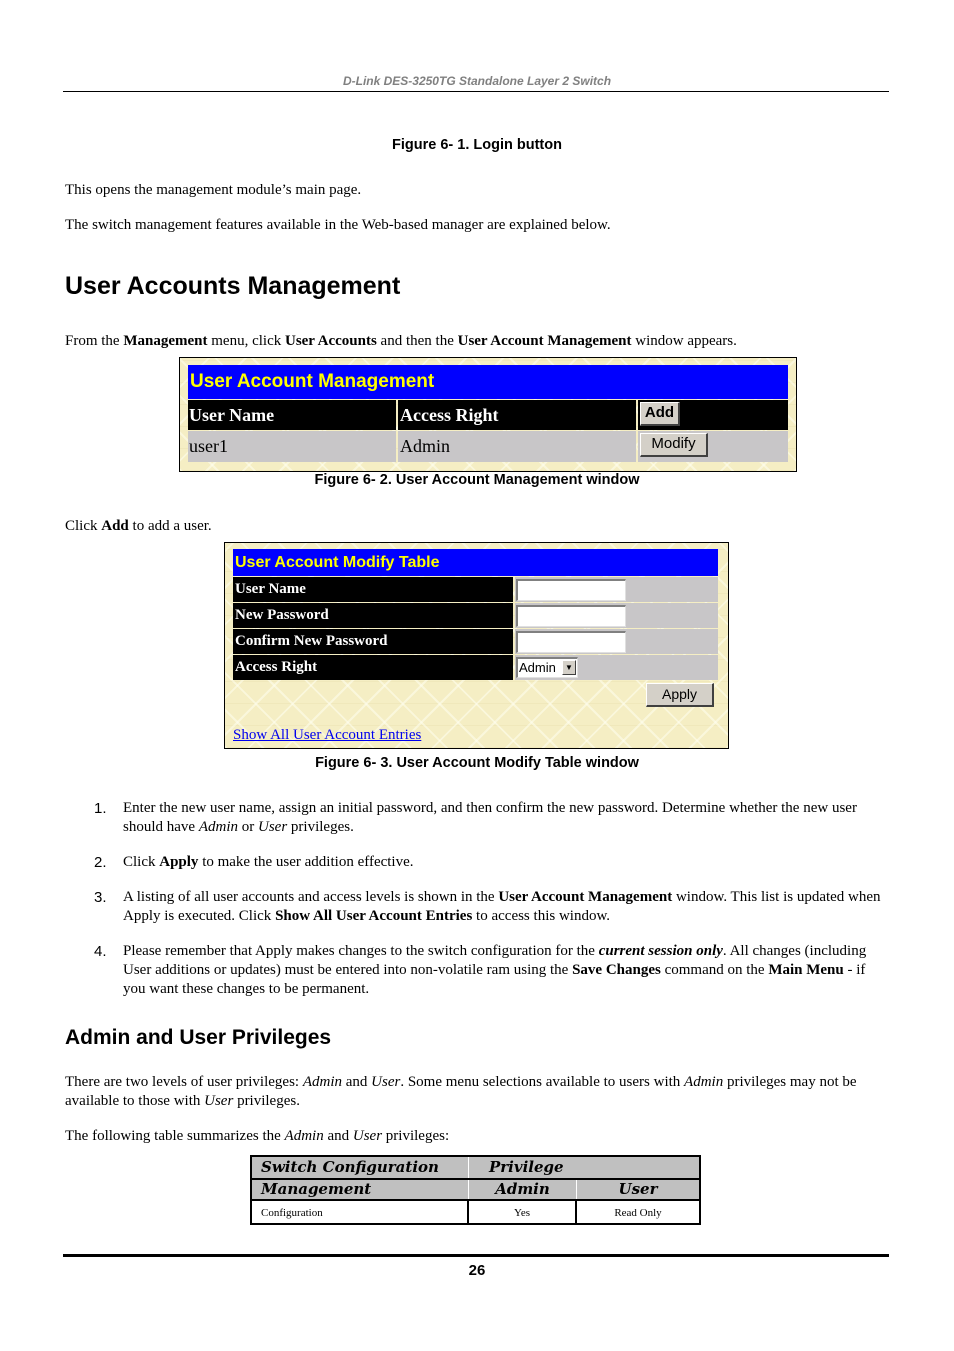 The width and height of the screenshot is (954, 1351). I want to click on apply-button: Apply, so click(680, 695).